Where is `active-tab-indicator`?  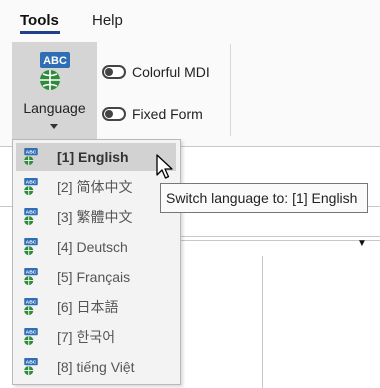
active-tab-indicator is located at coordinates (40, 32).